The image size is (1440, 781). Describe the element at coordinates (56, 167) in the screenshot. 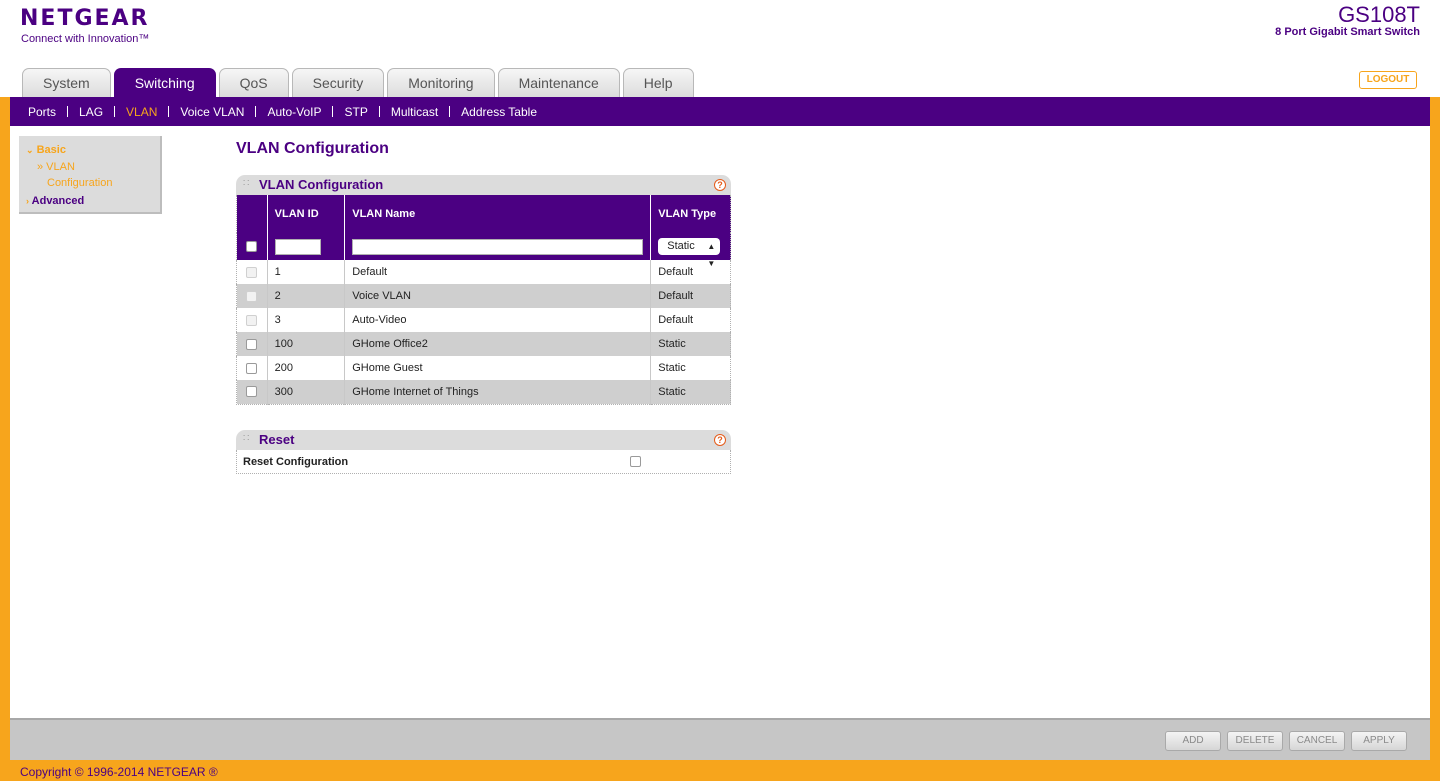

I see `sidenav-vlan-label: » VLAN` at that location.